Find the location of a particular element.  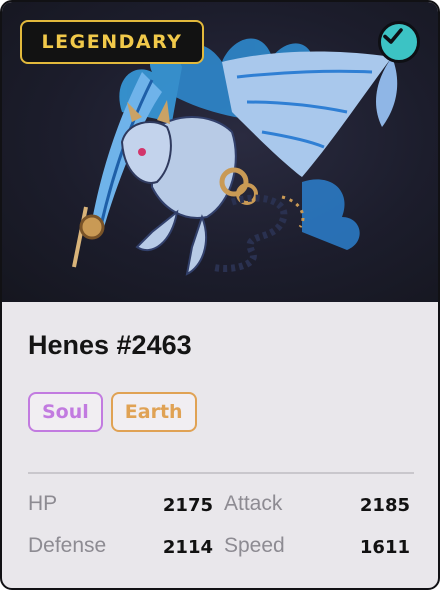

stat-hp-value: 2175 is located at coordinates (187, 505).